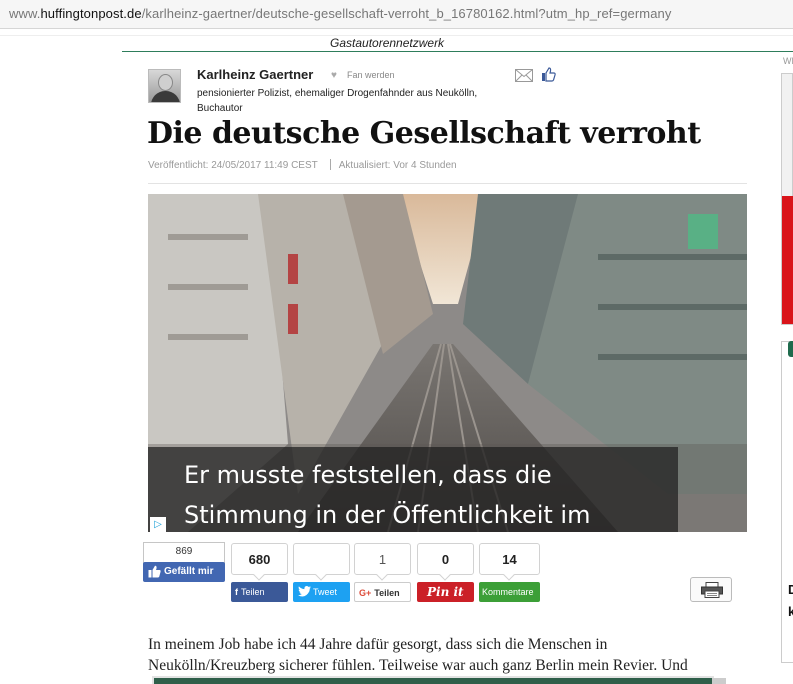  Describe the element at coordinates (158, 524) in the screenshot. I see `ad-choices-icon: ▷` at that location.